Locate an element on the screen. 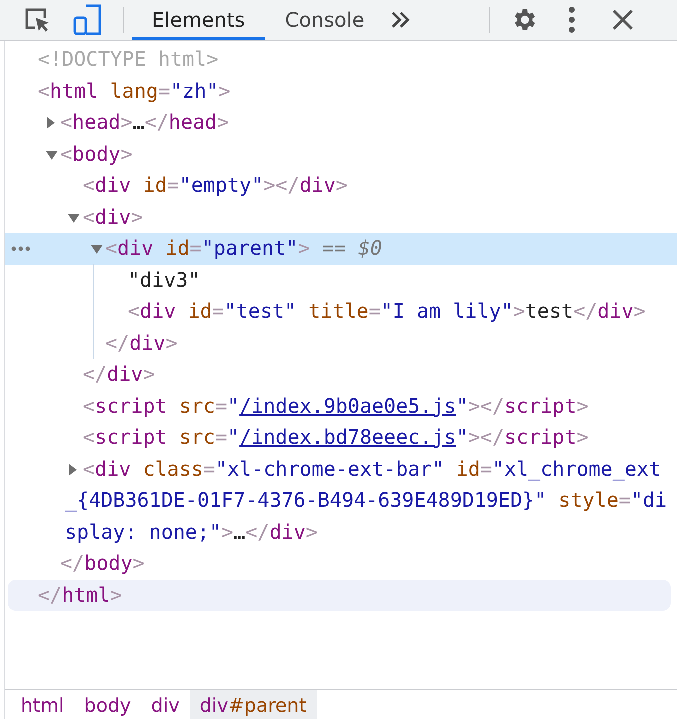 This screenshot has width=677, height=719. breadcrumb: body is located at coordinates (108, 704).